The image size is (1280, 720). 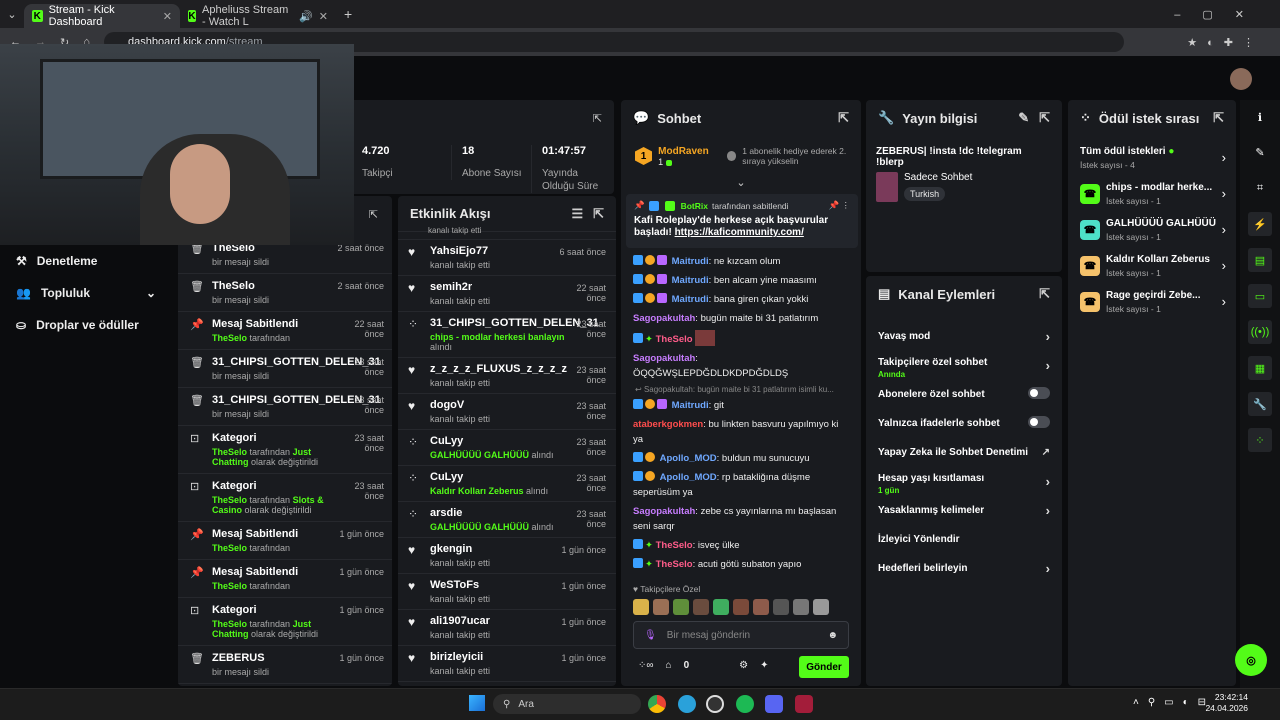 I want to click on tab-aphelius-stream: K Apheliuss Stream - Watch L 🔊 ✕, so click(x=258, y=16).